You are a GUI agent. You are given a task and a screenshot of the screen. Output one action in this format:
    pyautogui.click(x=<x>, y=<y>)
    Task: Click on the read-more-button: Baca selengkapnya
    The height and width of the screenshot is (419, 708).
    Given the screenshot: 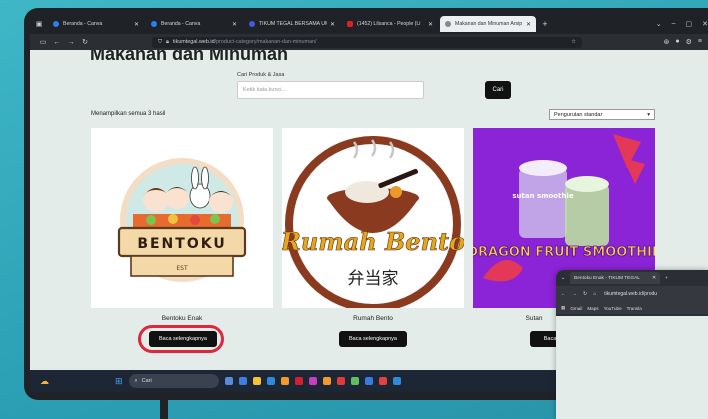 What is the action you would take?
    pyautogui.click(x=373, y=339)
    